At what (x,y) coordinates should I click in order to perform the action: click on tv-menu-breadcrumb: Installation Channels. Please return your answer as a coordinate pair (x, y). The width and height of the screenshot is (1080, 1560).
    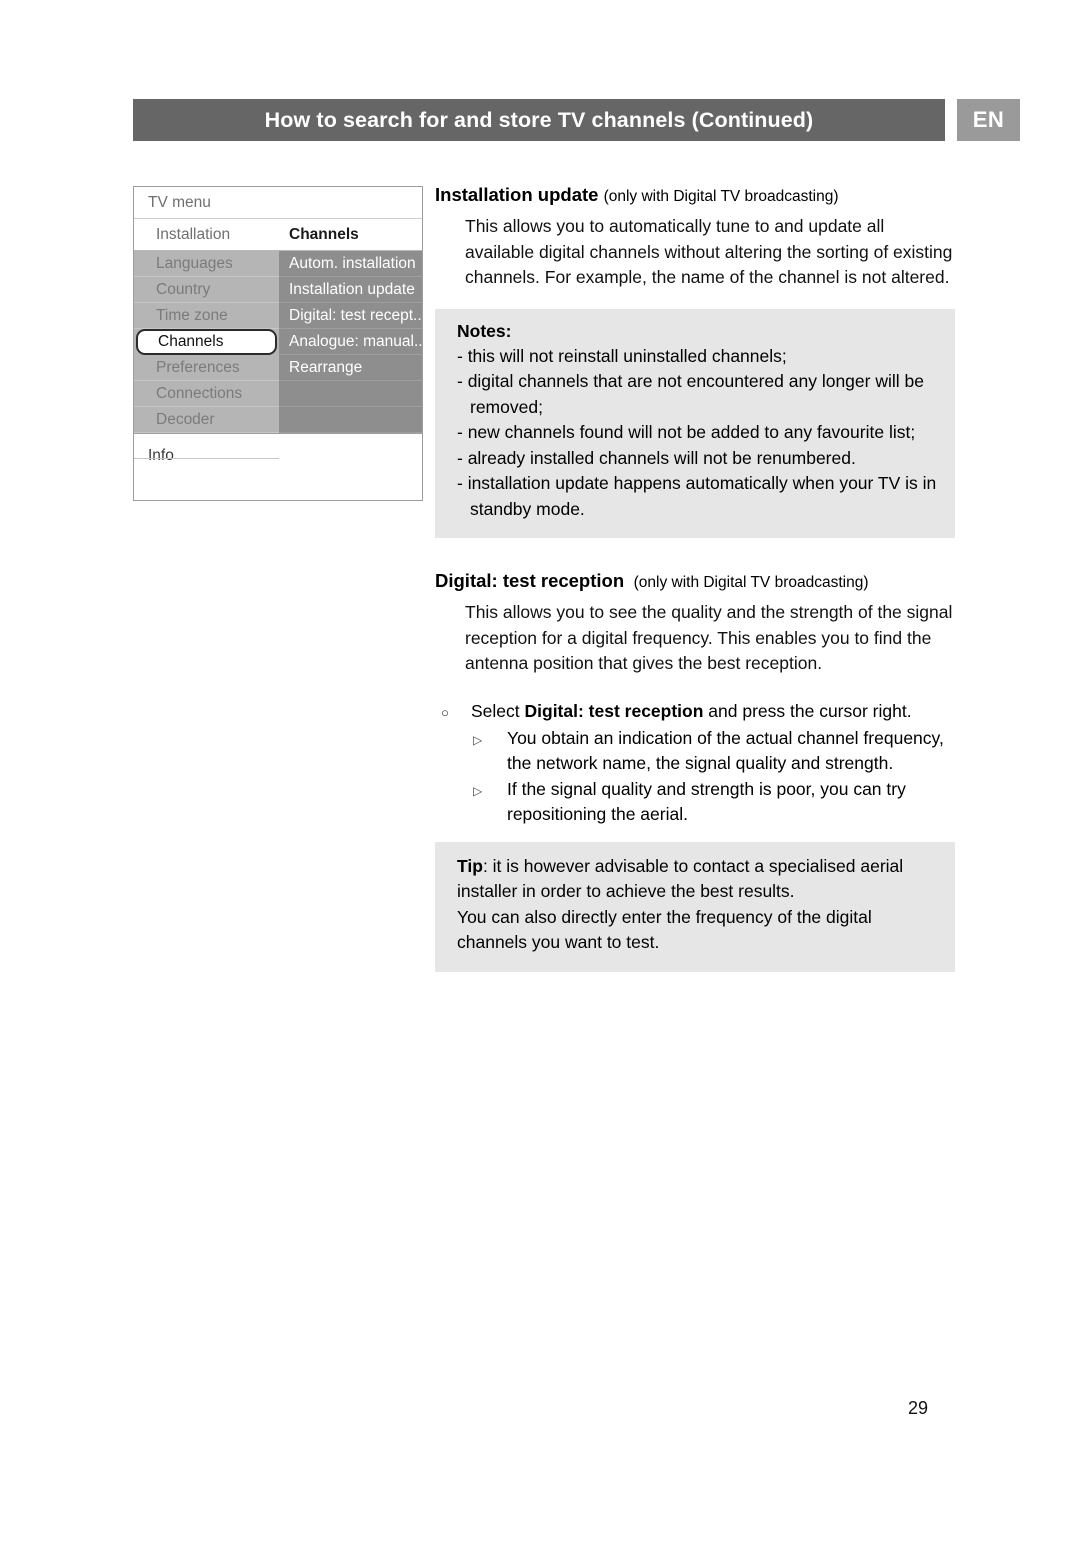
    Looking at the image, I should click on (278, 235).